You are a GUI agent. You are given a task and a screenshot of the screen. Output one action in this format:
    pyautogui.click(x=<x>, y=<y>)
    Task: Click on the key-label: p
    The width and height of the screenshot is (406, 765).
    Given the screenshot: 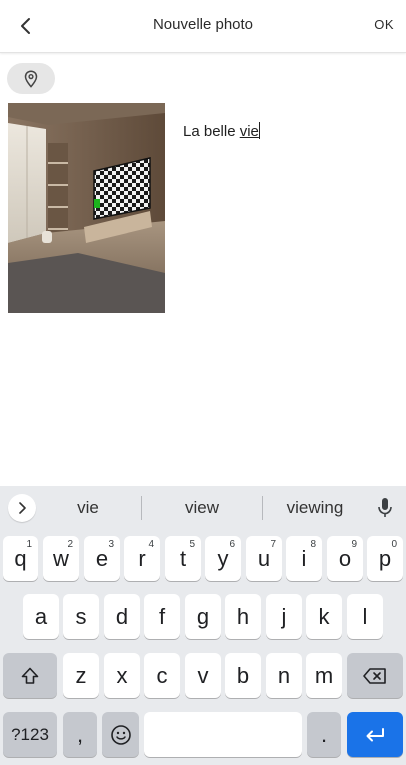 What is the action you would take?
    pyautogui.click(x=385, y=558)
    